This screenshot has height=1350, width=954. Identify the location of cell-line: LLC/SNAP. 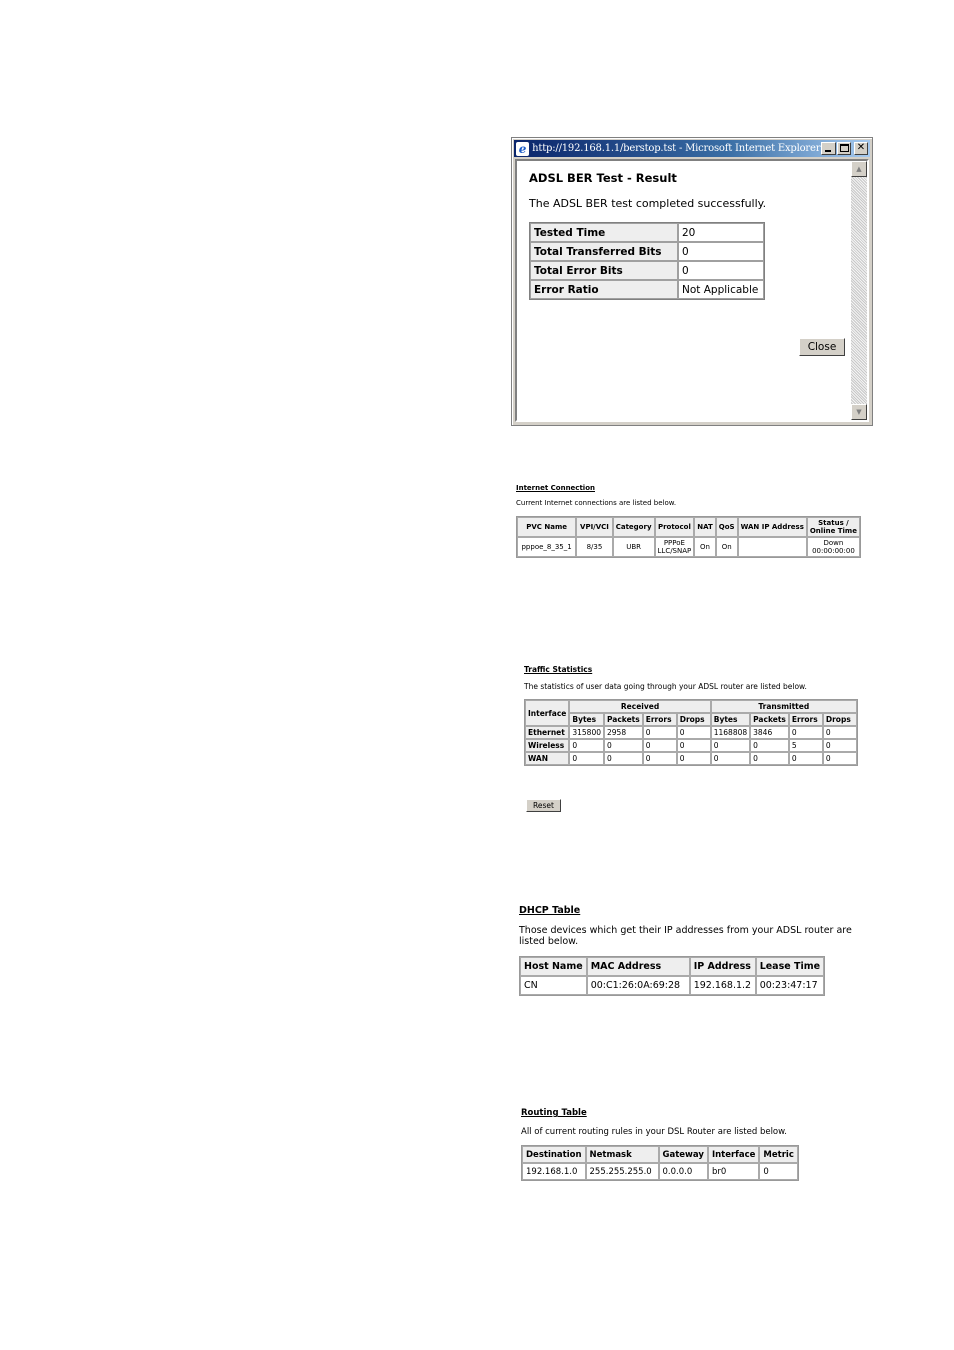
(674, 551).